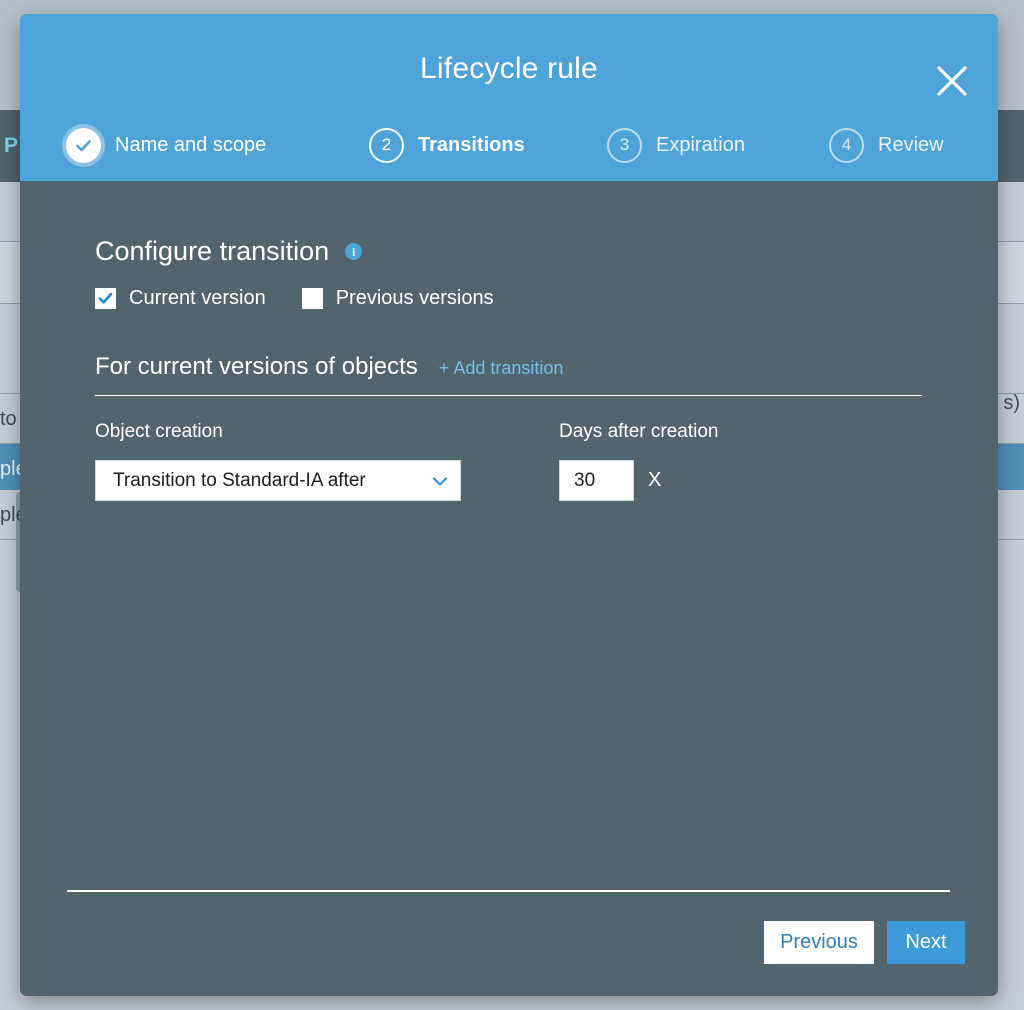 The image size is (1024, 1010). I want to click on modal-title: Lifecycle rule, so click(509, 68).